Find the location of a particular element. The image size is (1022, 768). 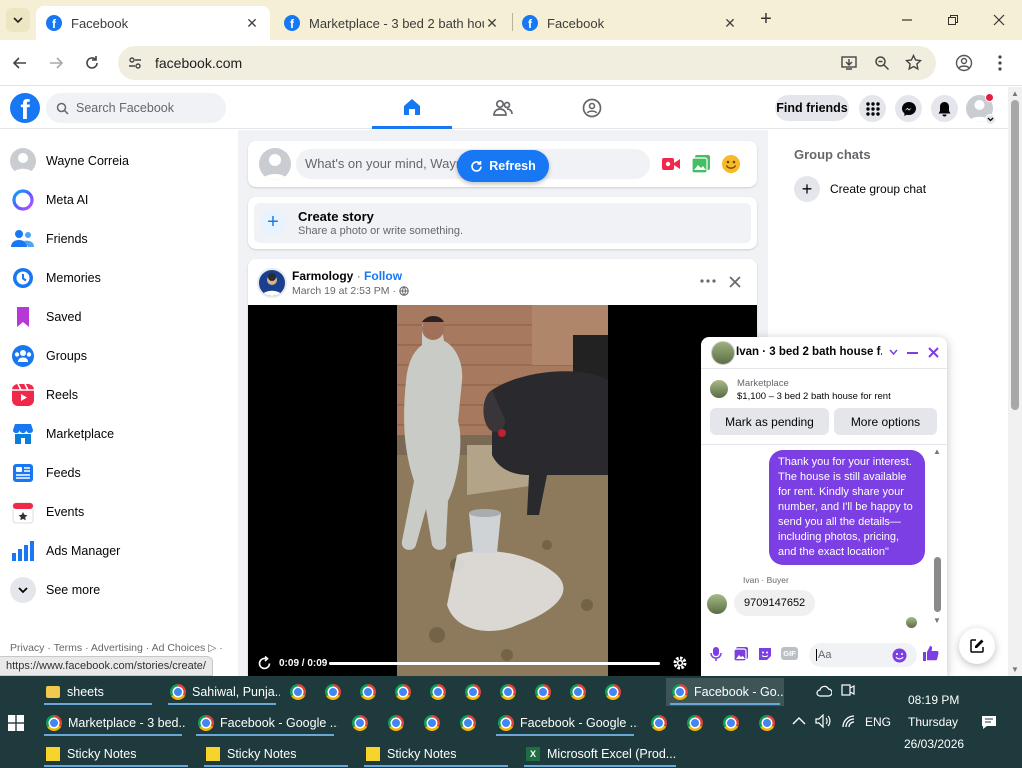

minimize-button is located at coordinates (907, 20).